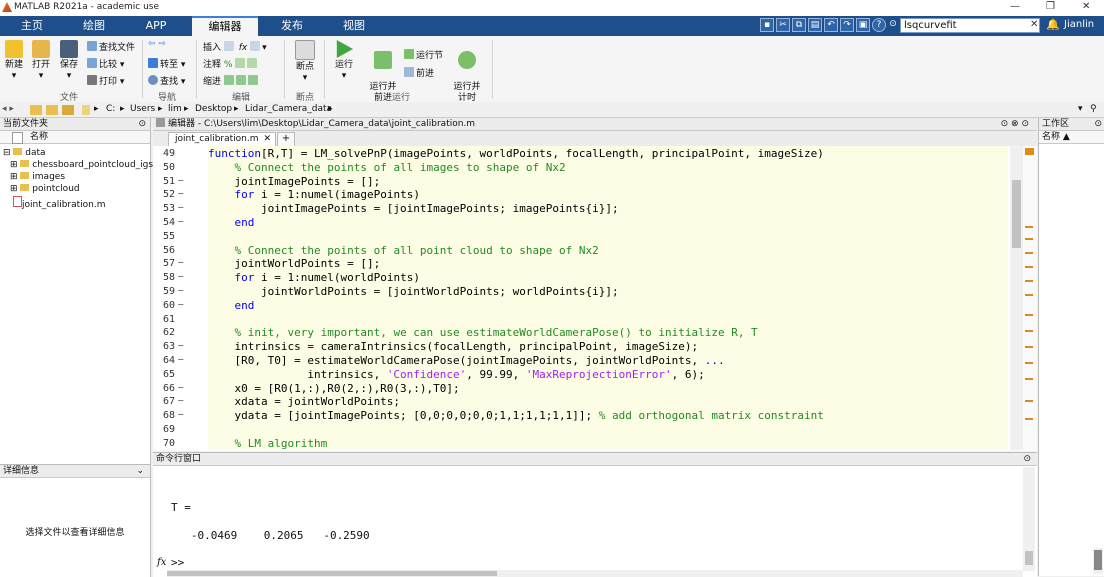 Image resolution: width=1104 pixels, height=577 pixels. What do you see at coordinates (110, 109) in the screenshot?
I see `breadcrumb-c: C:` at bounding box center [110, 109].